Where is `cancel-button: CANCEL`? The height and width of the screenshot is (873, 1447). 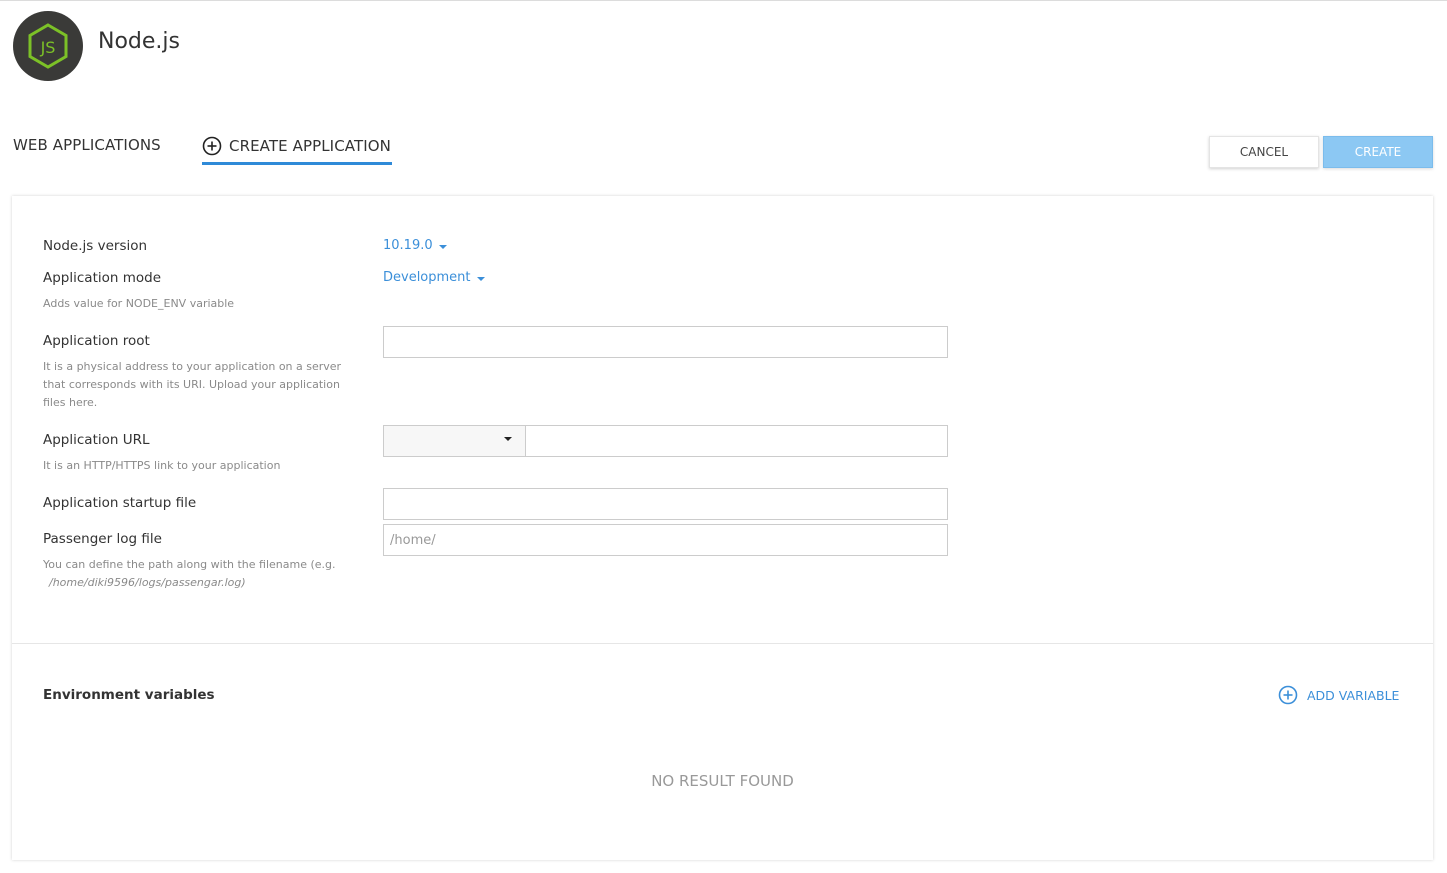 cancel-button: CANCEL is located at coordinates (1264, 152).